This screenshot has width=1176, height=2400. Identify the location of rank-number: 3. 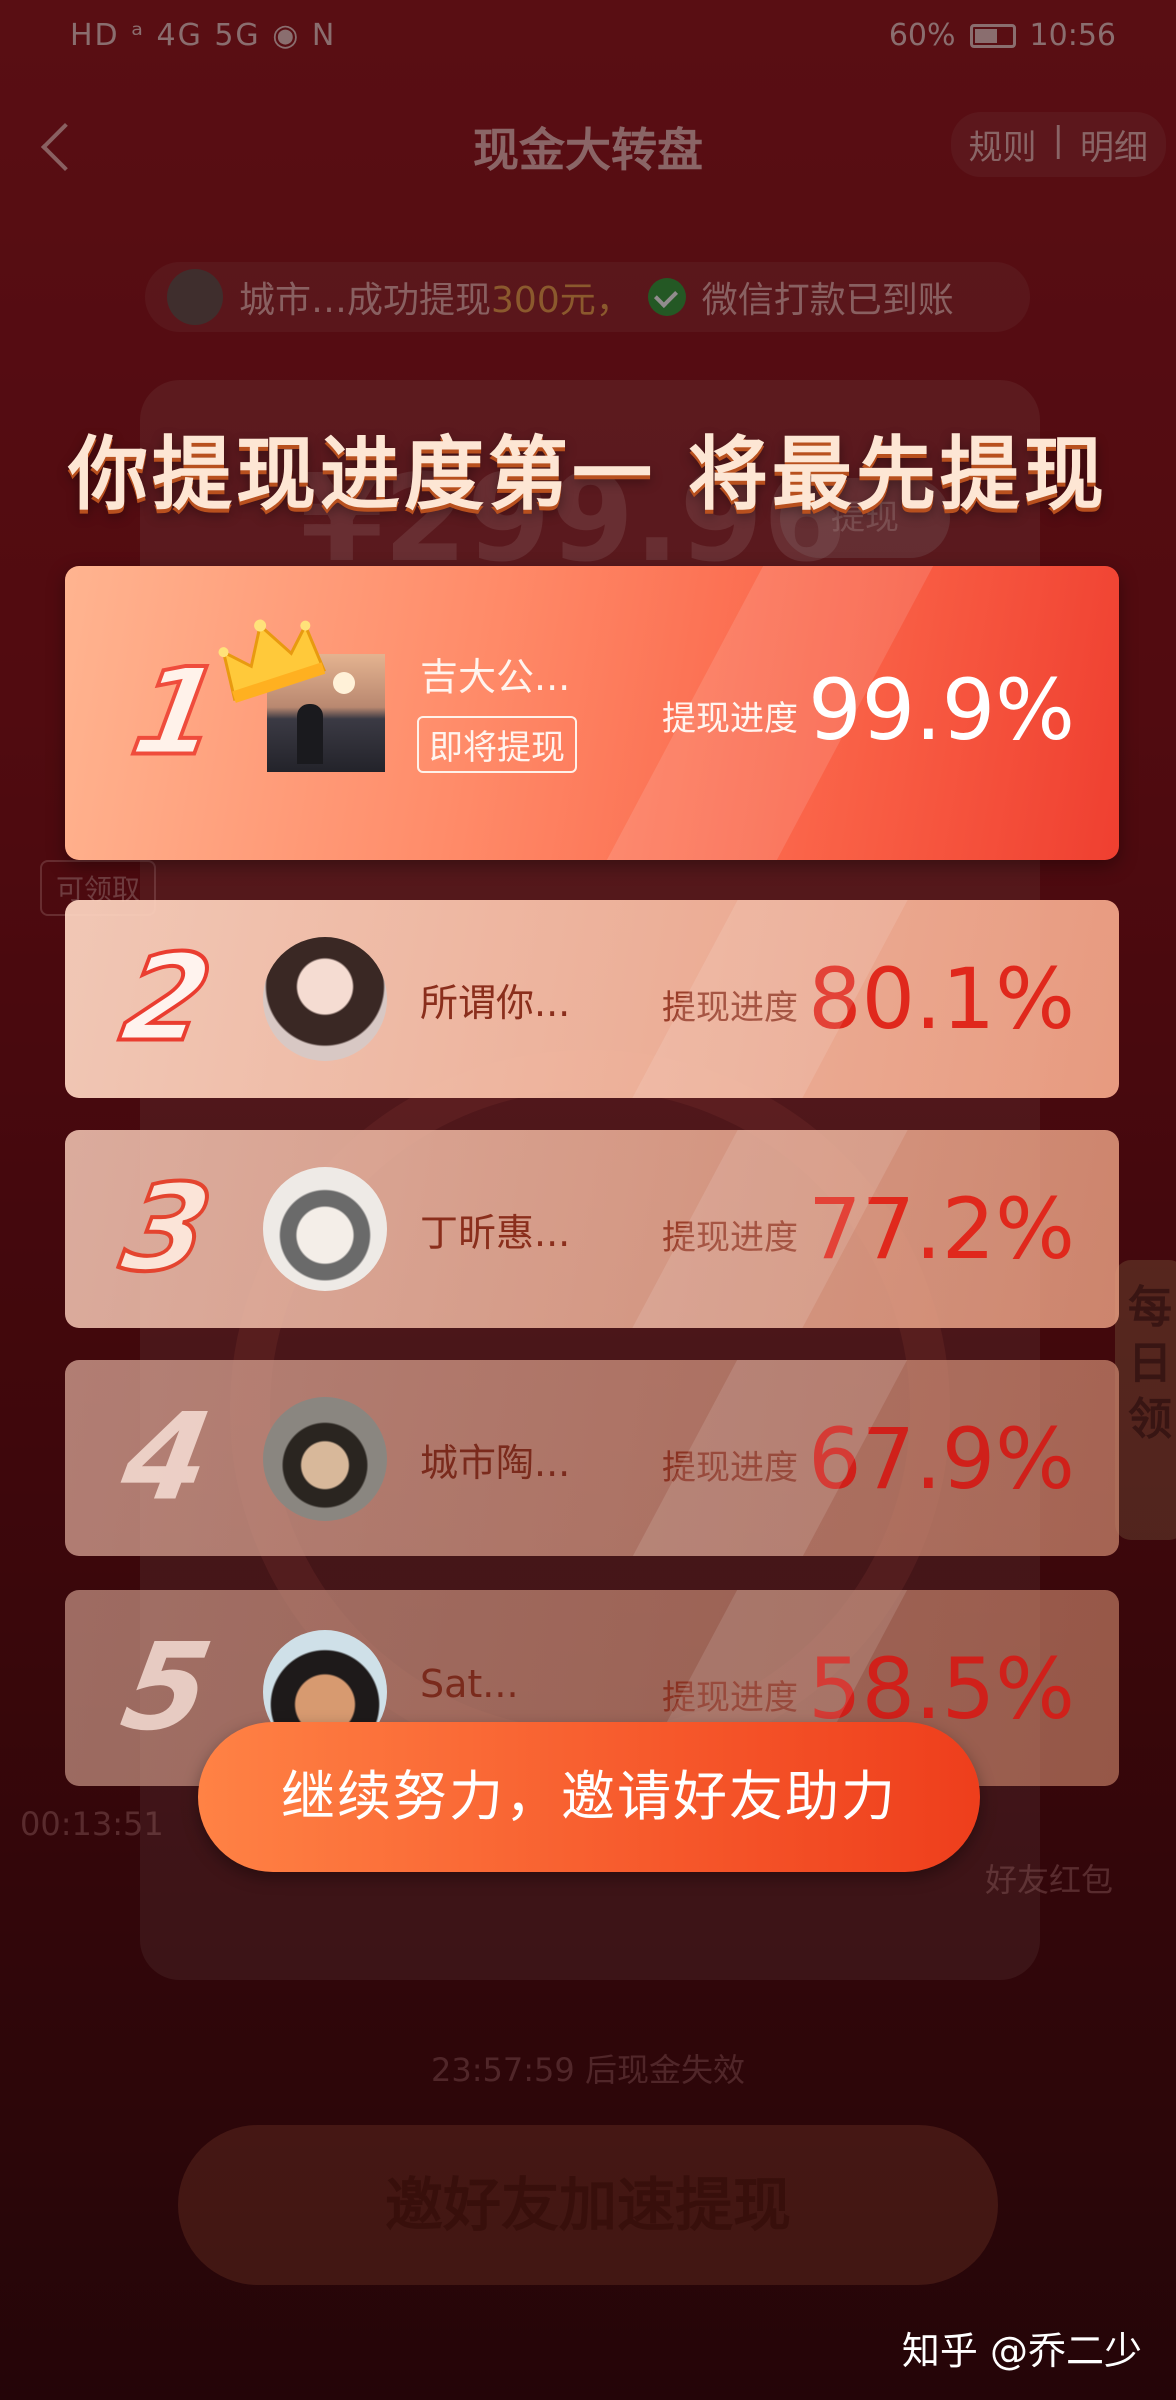
(167, 1229).